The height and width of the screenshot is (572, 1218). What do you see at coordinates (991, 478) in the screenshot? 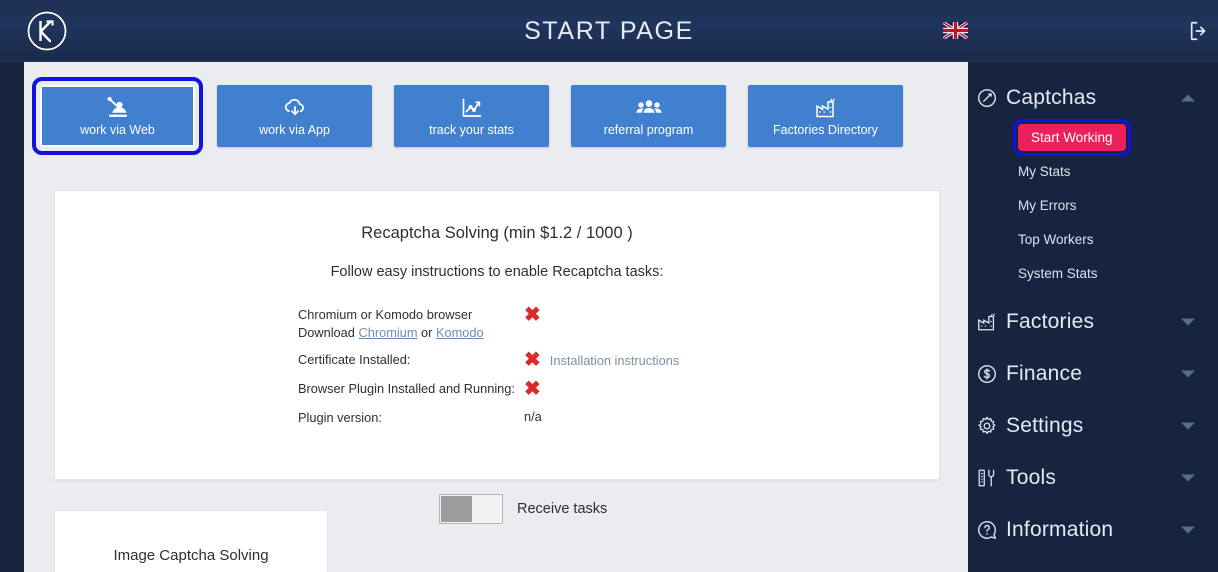
I see `tools-icon` at bounding box center [991, 478].